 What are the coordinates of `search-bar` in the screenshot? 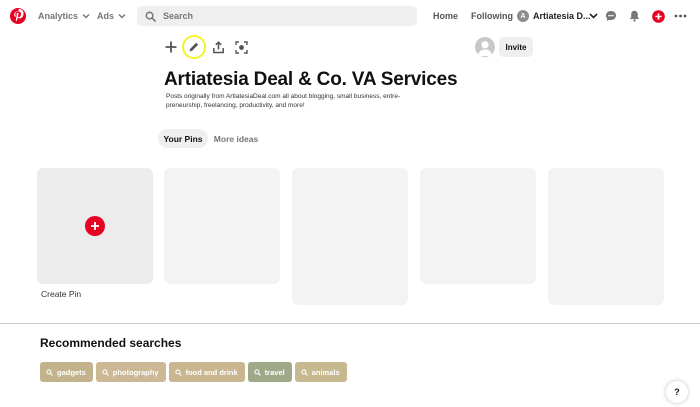 It's located at (277, 16).